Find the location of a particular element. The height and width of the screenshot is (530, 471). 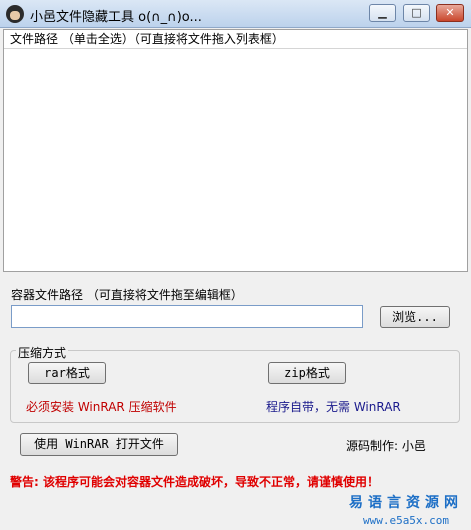

file-list-header: 文件路径 （单击全选）（可直接将文件拖入列表框） is located at coordinates (235, 39).